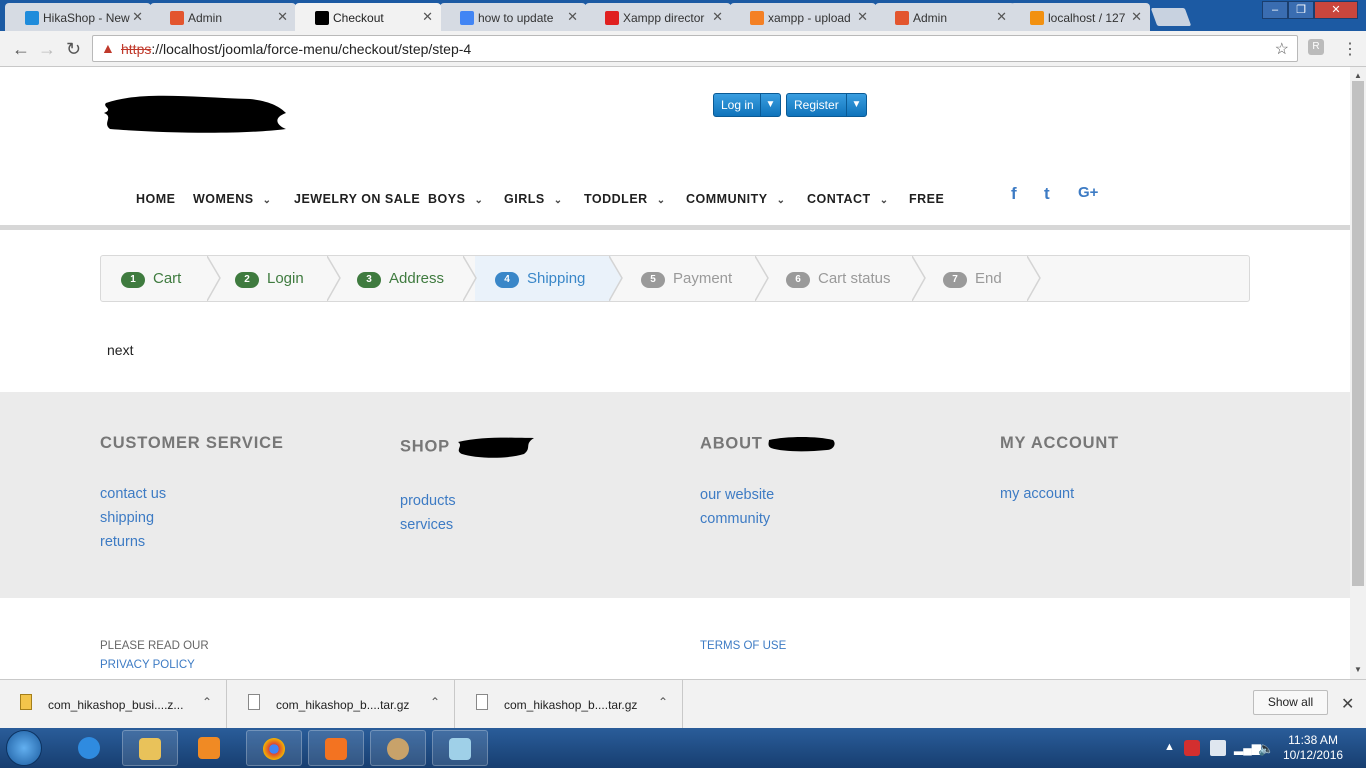 Image resolution: width=1366 pixels, height=768 pixels. What do you see at coordinates (809, 18) in the screenshot?
I see `tab-title: xampp - upload` at bounding box center [809, 18].